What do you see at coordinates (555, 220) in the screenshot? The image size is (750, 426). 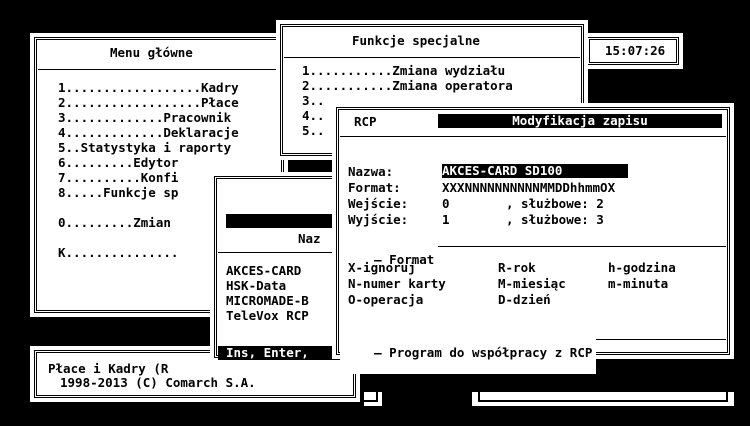 I see `exit-service-field: , służbowe: 3` at bounding box center [555, 220].